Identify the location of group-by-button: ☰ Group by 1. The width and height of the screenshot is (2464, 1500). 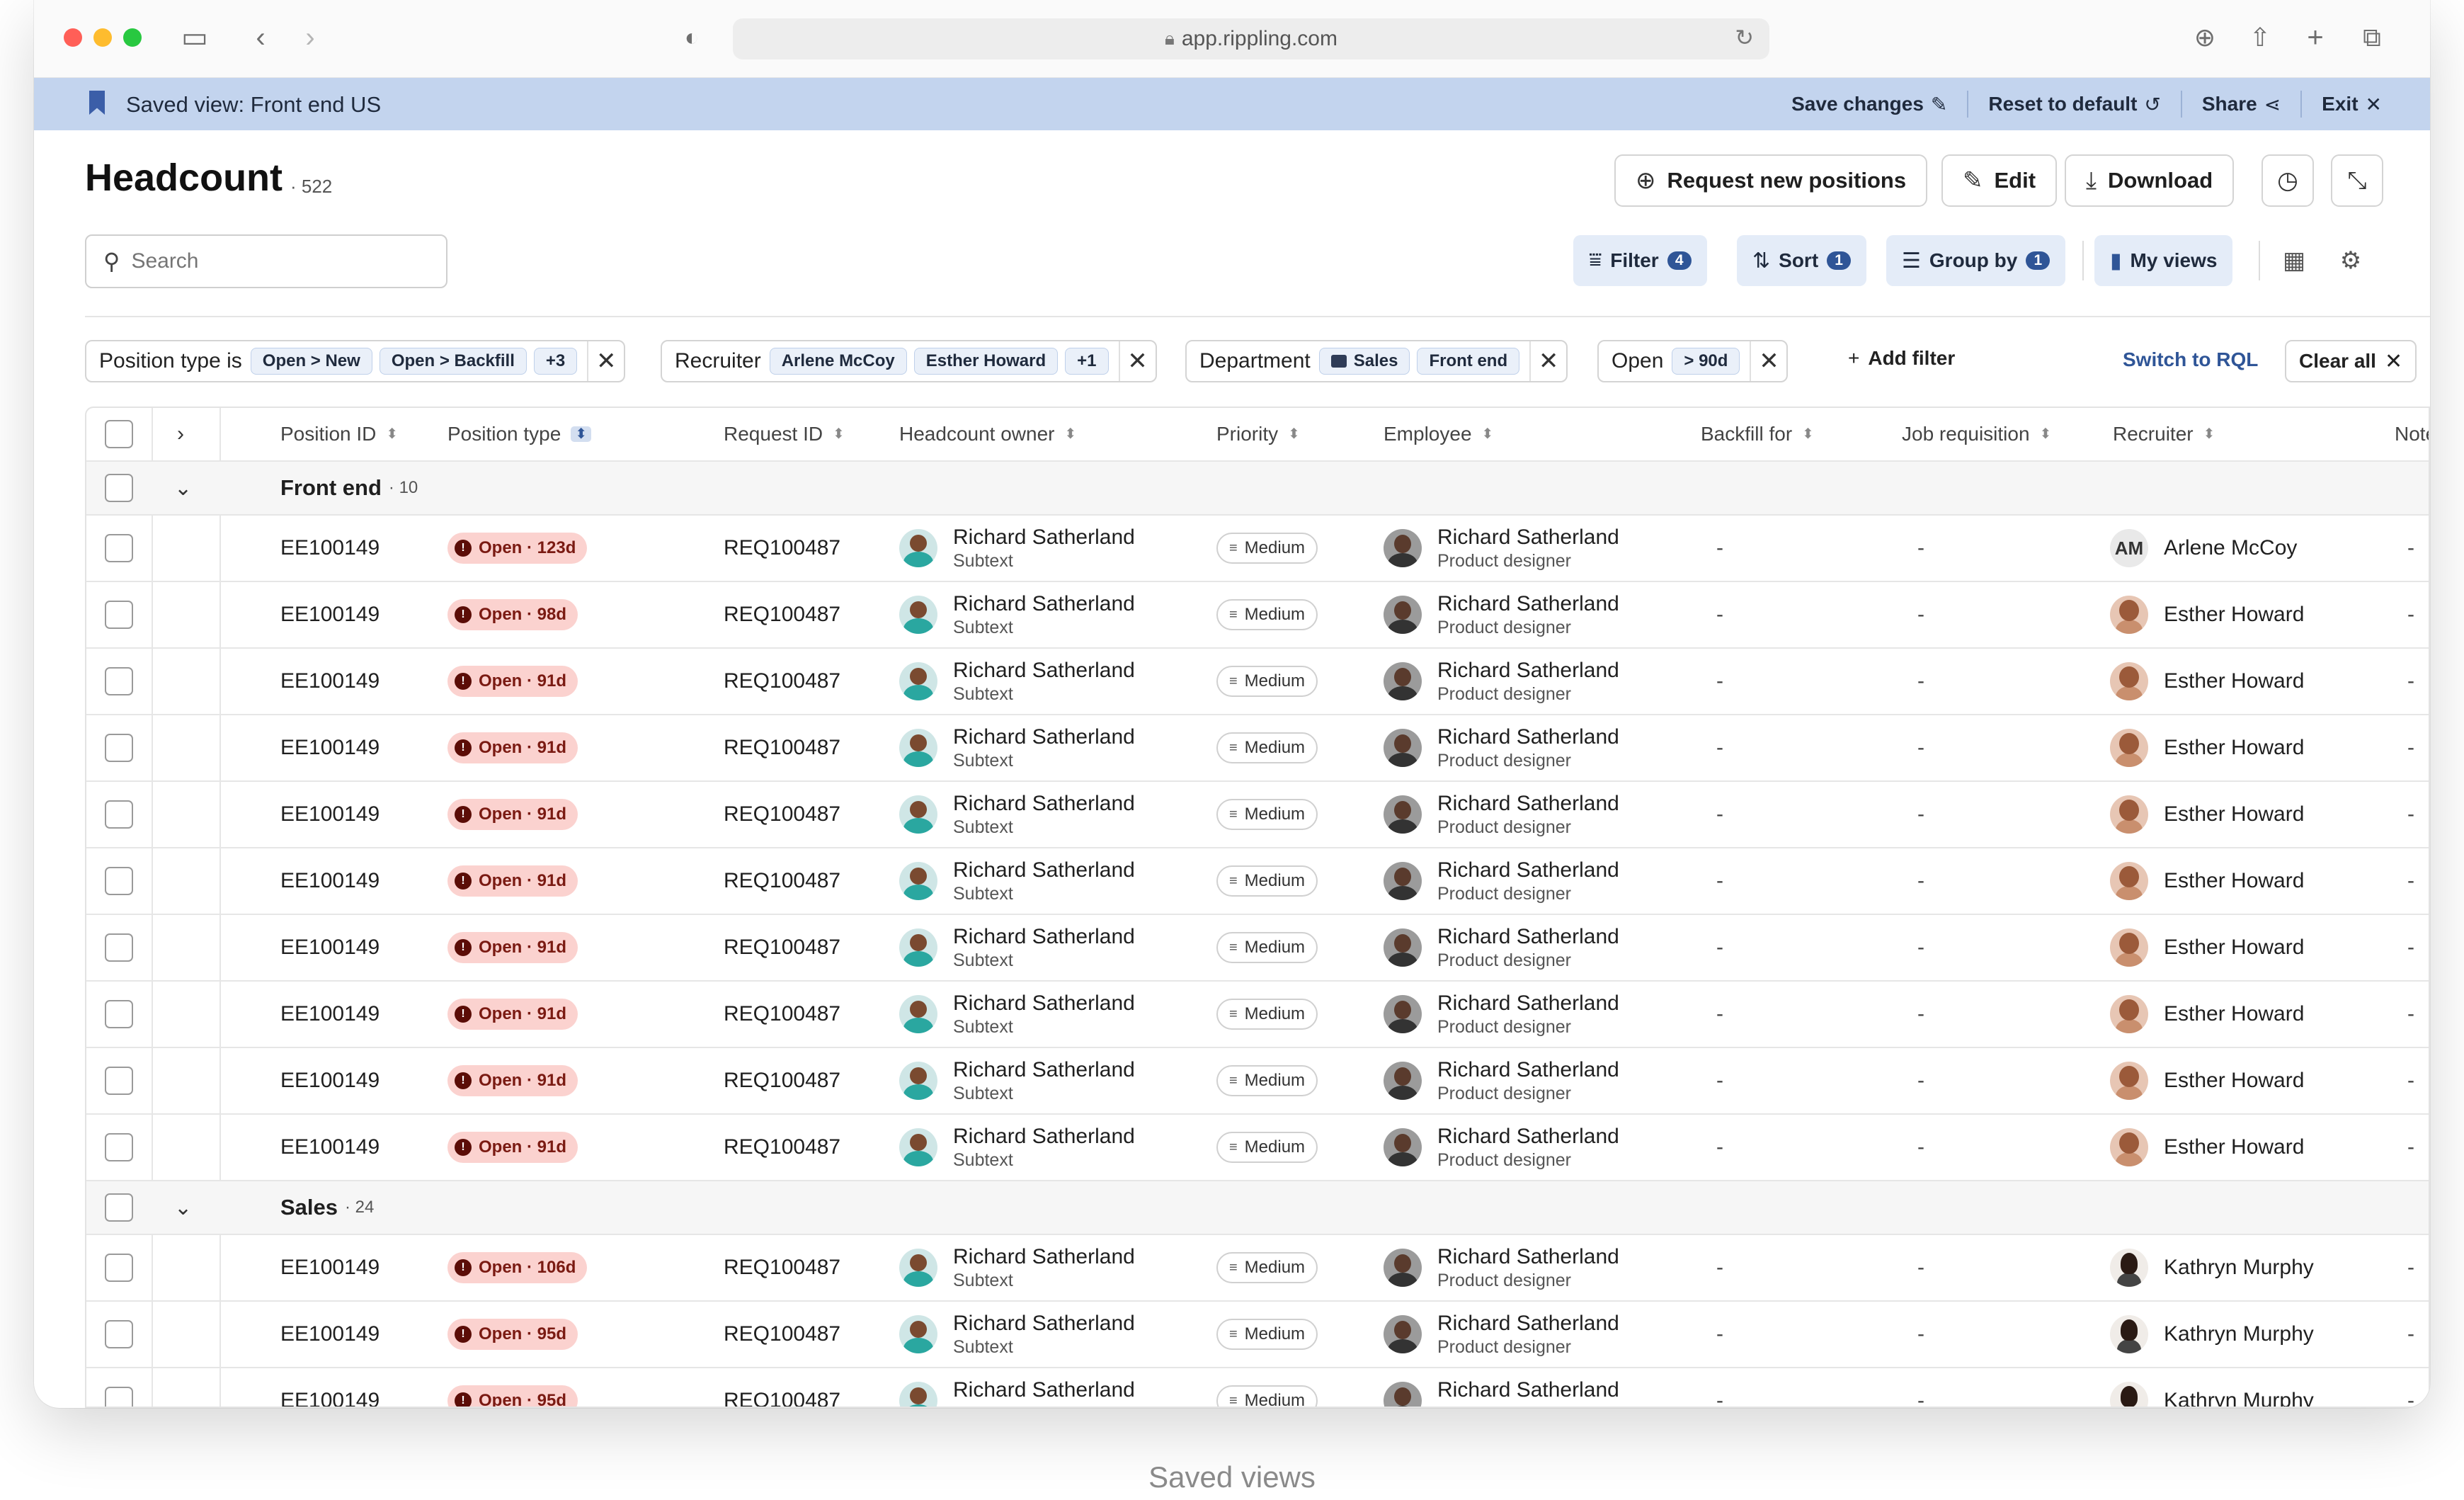
(1976, 260).